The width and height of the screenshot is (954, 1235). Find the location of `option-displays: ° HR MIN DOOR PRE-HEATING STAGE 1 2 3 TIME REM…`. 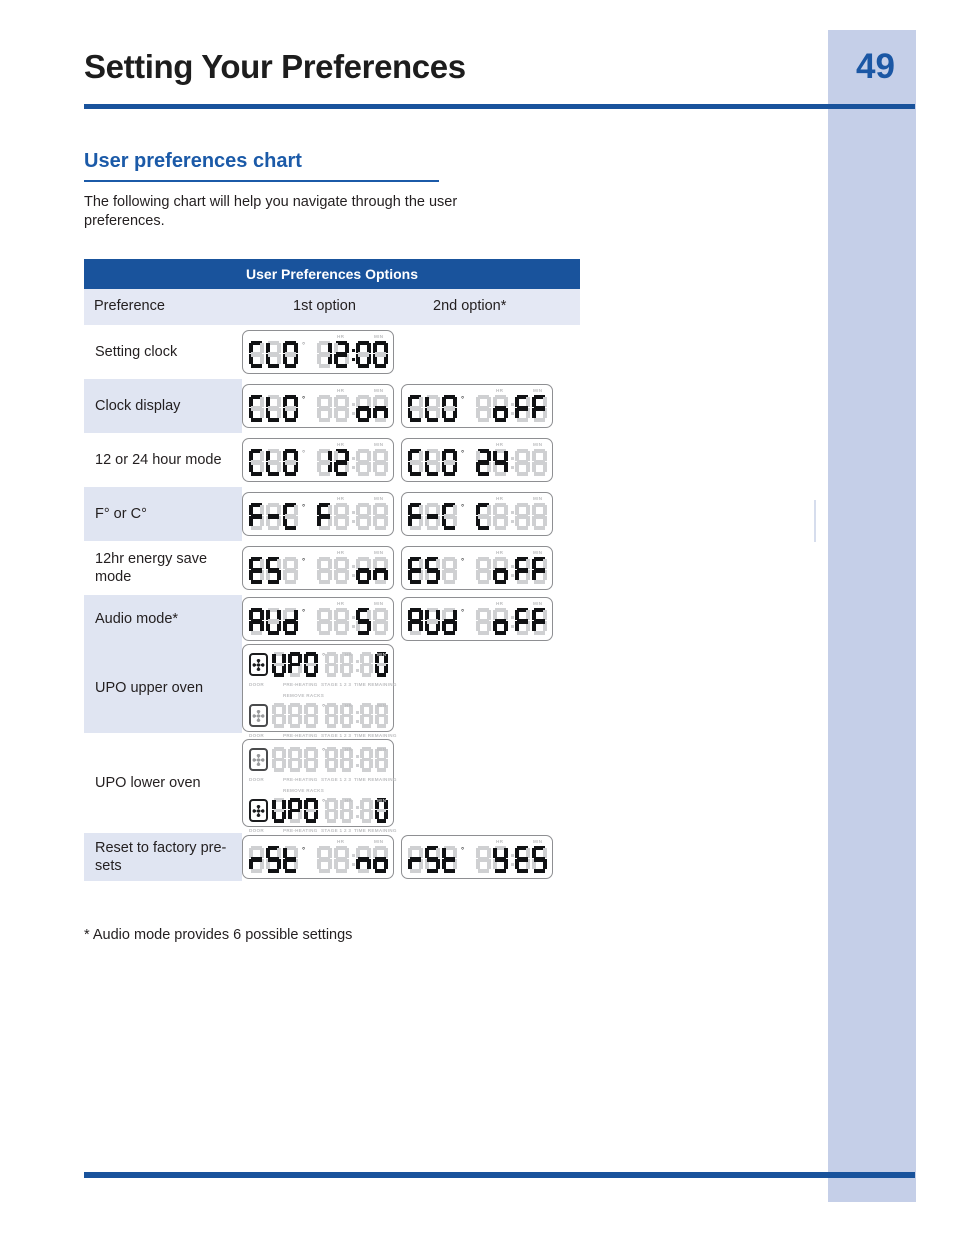

option-displays: ° HR MIN DOOR PRE-HEATING STAGE 1 2 3 TIME REM… is located at coordinates (319, 690).